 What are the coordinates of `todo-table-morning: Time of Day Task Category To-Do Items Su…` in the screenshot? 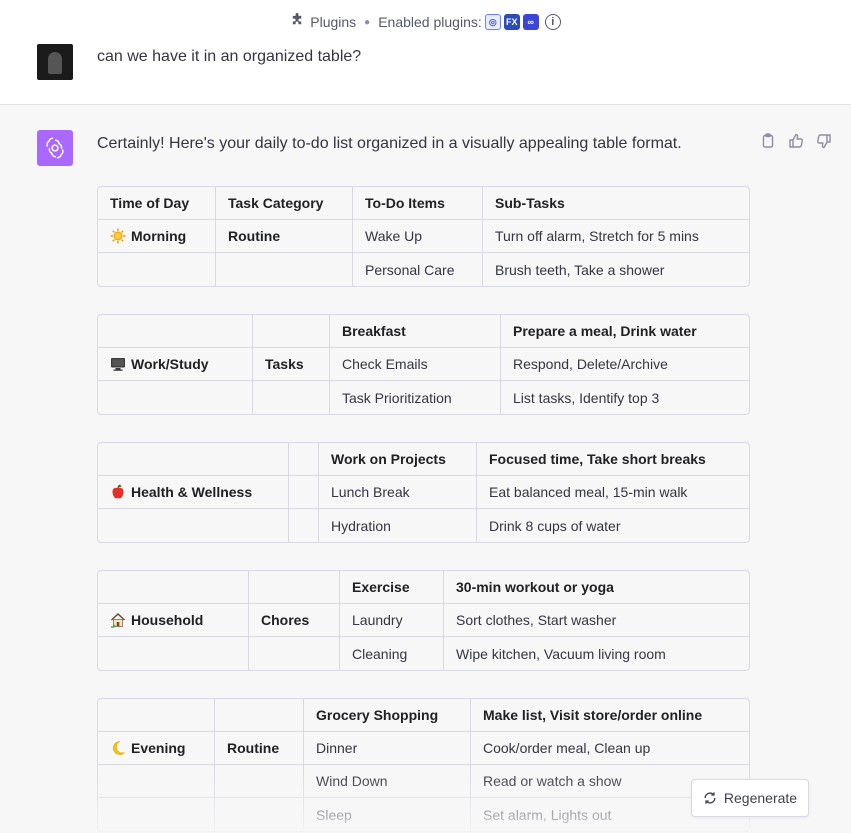 It's located at (423, 236).